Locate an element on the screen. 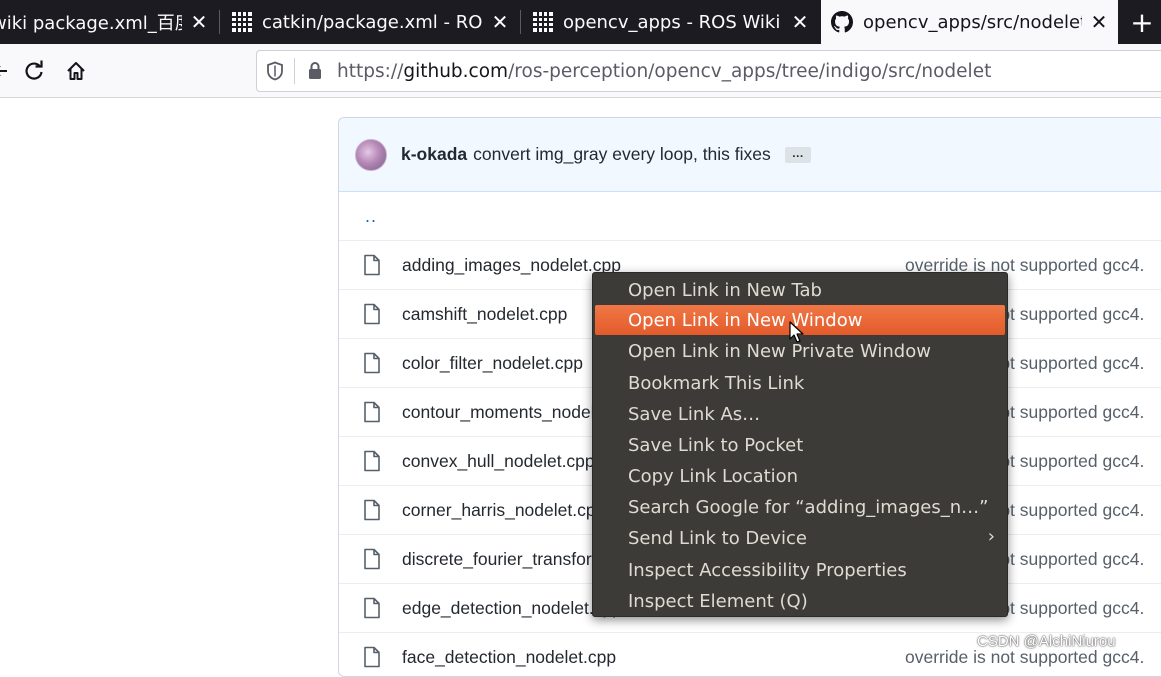  new-tab-button: + is located at coordinates (1142, 22).